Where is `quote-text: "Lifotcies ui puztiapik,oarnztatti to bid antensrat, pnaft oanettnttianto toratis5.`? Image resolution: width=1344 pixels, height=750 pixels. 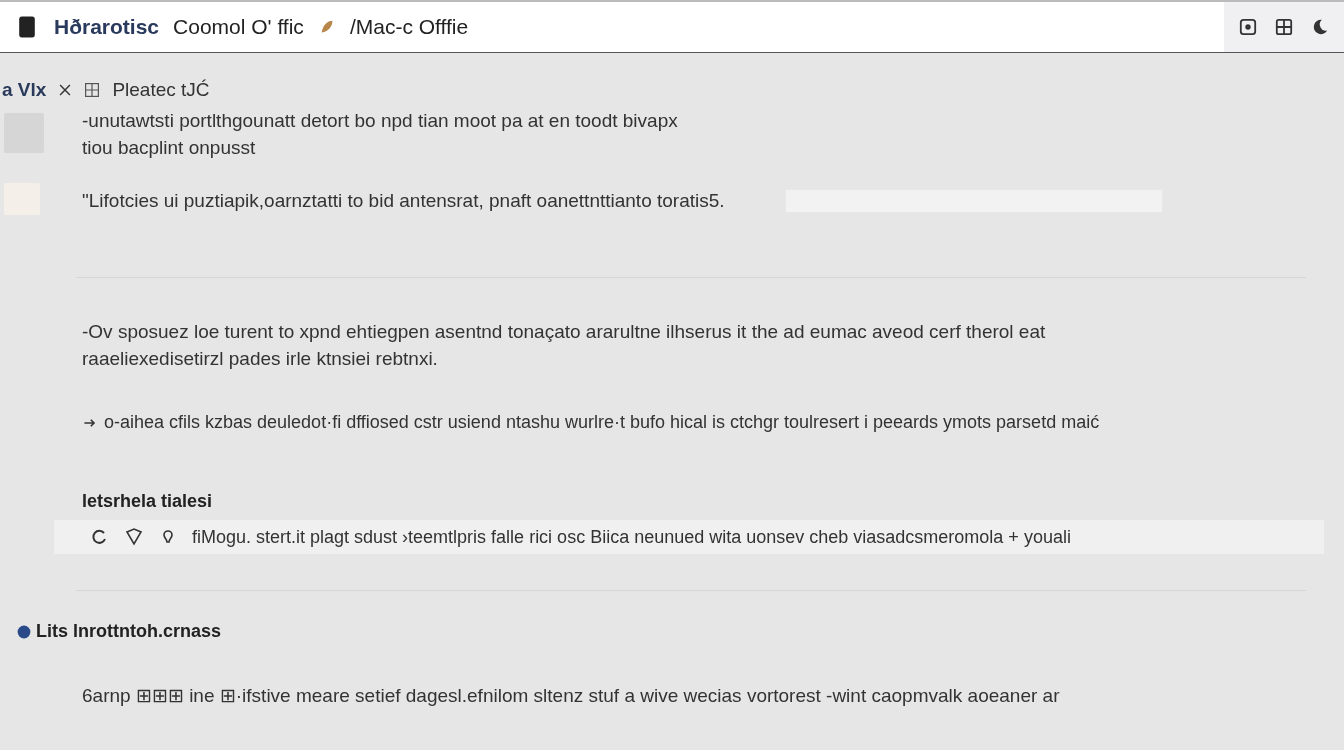
quote-text: "Lifotcies ui puztiapik,oarnztatti to bid antensrat, pnaft oanettnttianto toratis5. is located at coordinates (403, 201).